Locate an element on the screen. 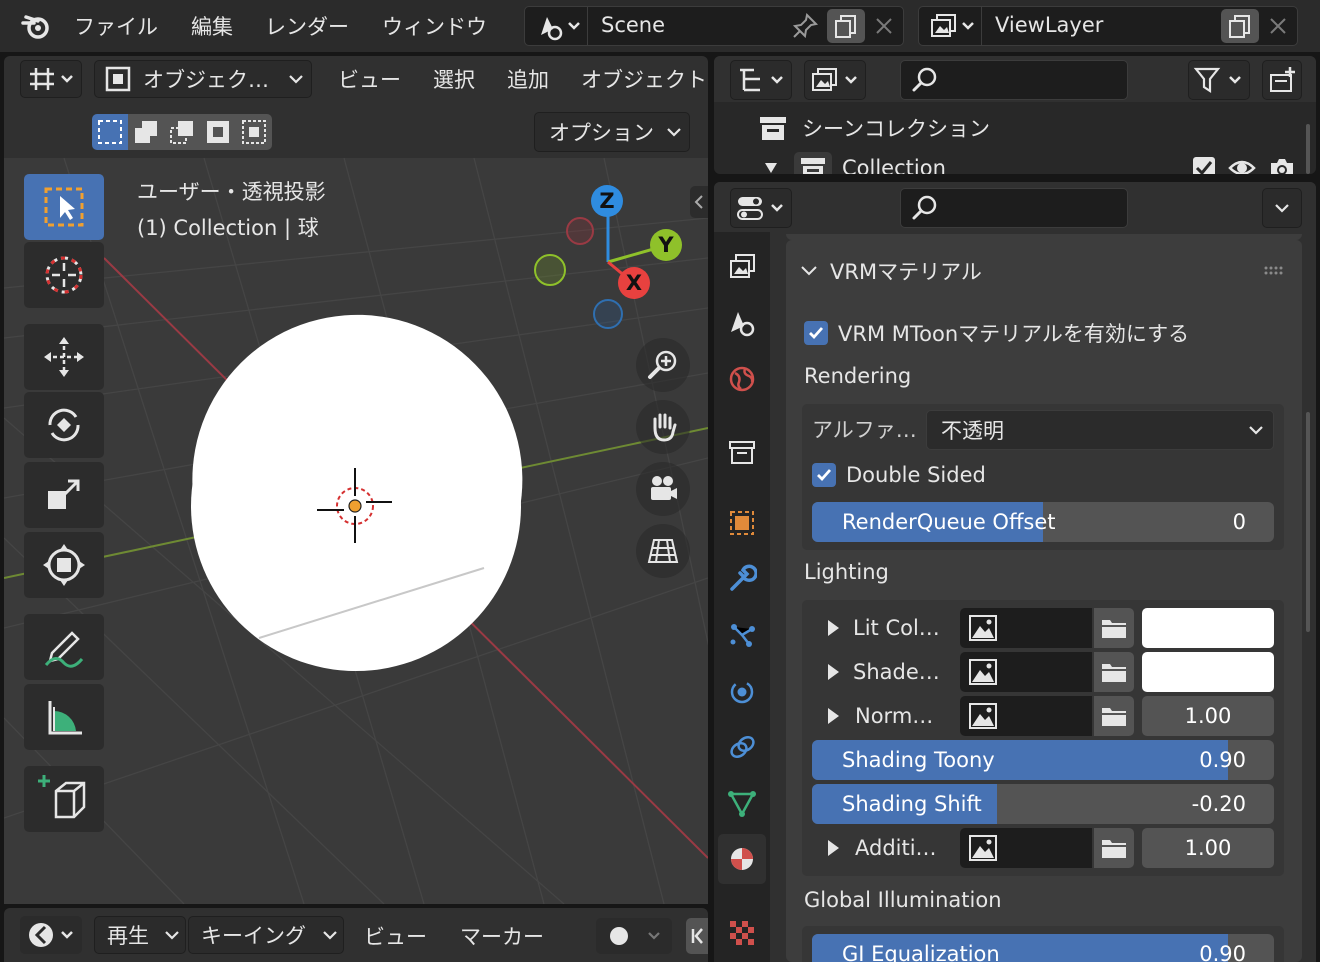 The width and height of the screenshot is (1320, 962). keying-menu: キーイング is located at coordinates (266, 935).